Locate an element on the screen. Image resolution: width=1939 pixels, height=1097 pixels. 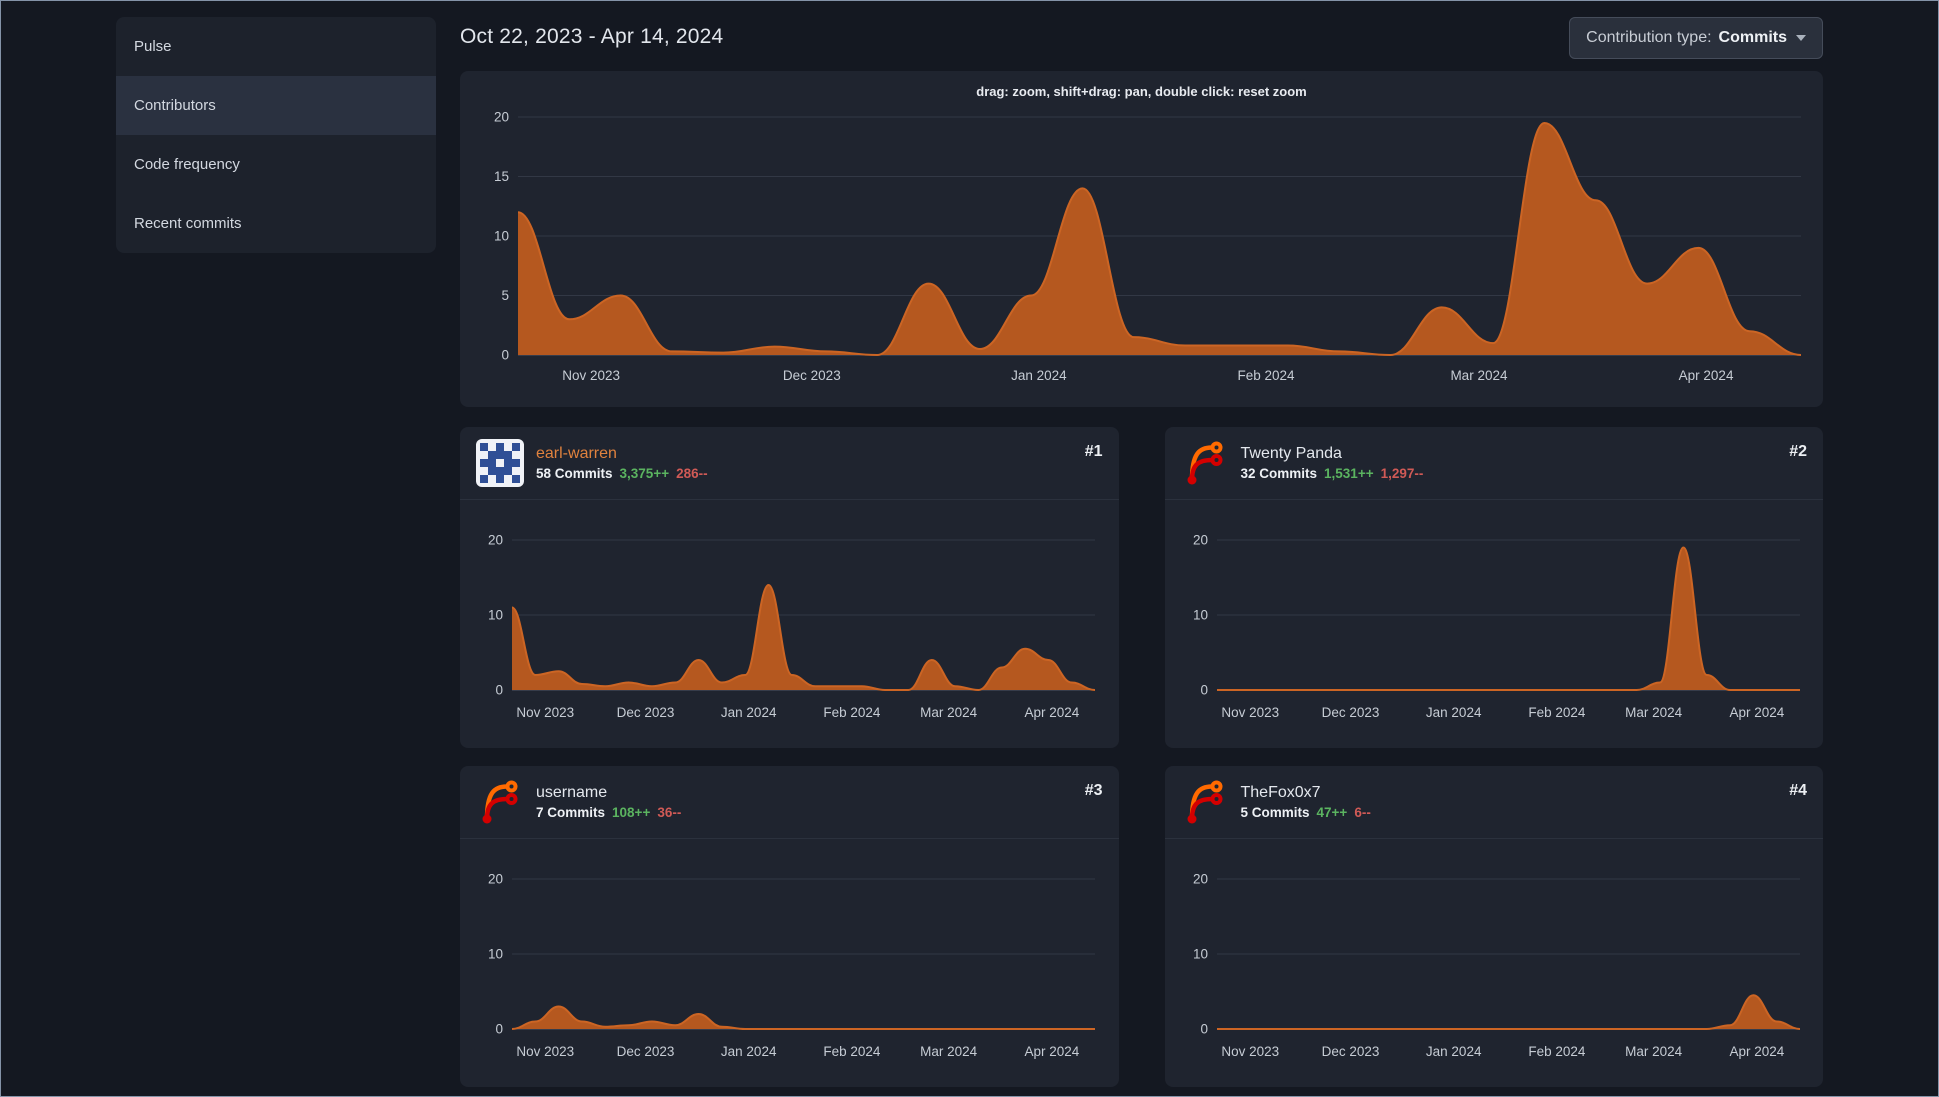
contributor-name-link: earl-warren is located at coordinates (622, 454).